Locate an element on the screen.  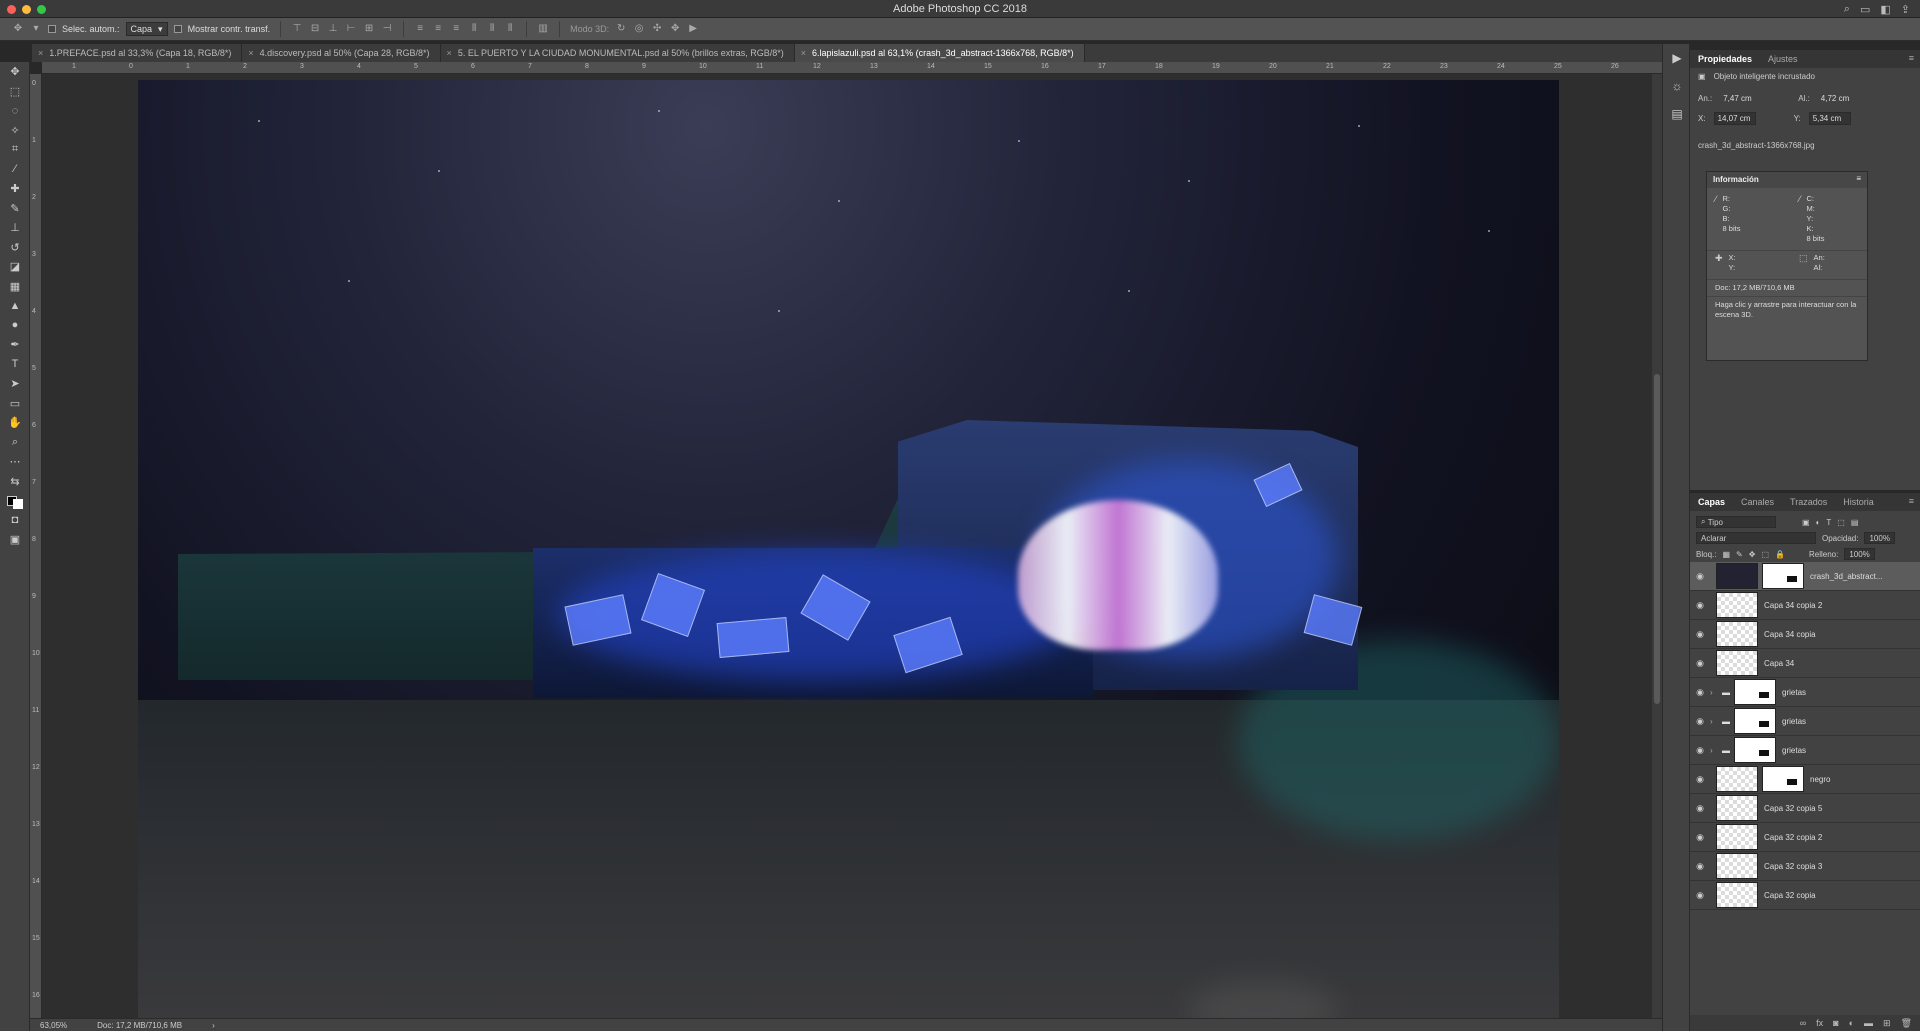
show-transform-checkbox is located at coordinates (177, 29).